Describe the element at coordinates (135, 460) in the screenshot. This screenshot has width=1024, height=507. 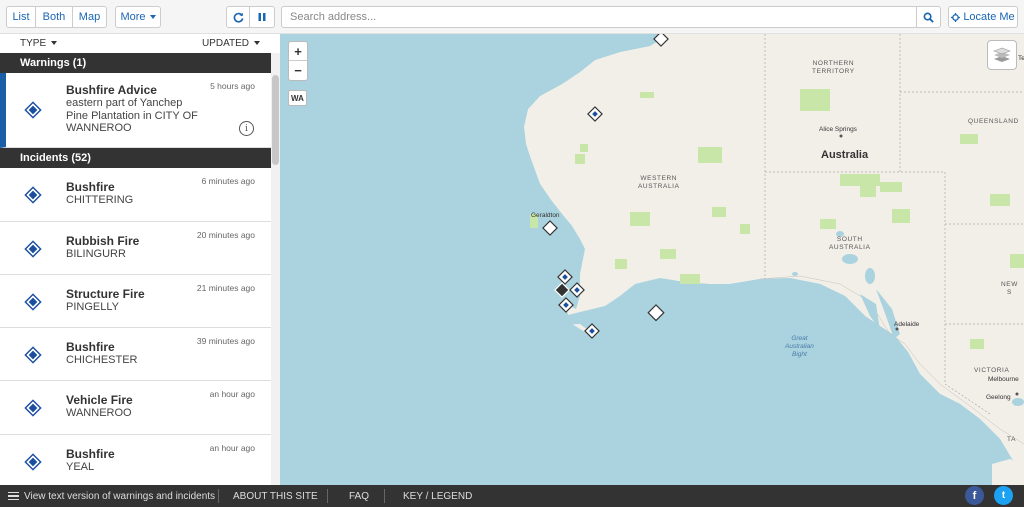
I see `list-item: Bushfire YEAL an hour ago` at that location.